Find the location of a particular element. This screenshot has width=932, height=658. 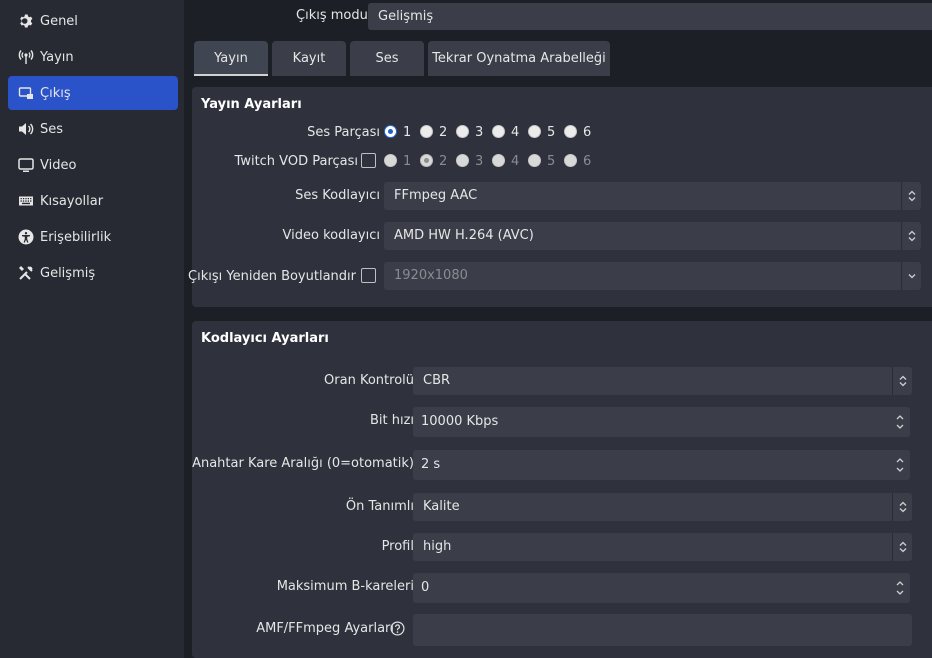

max-bframes-label: Maksimum B-kareleri is located at coordinates (345, 586).